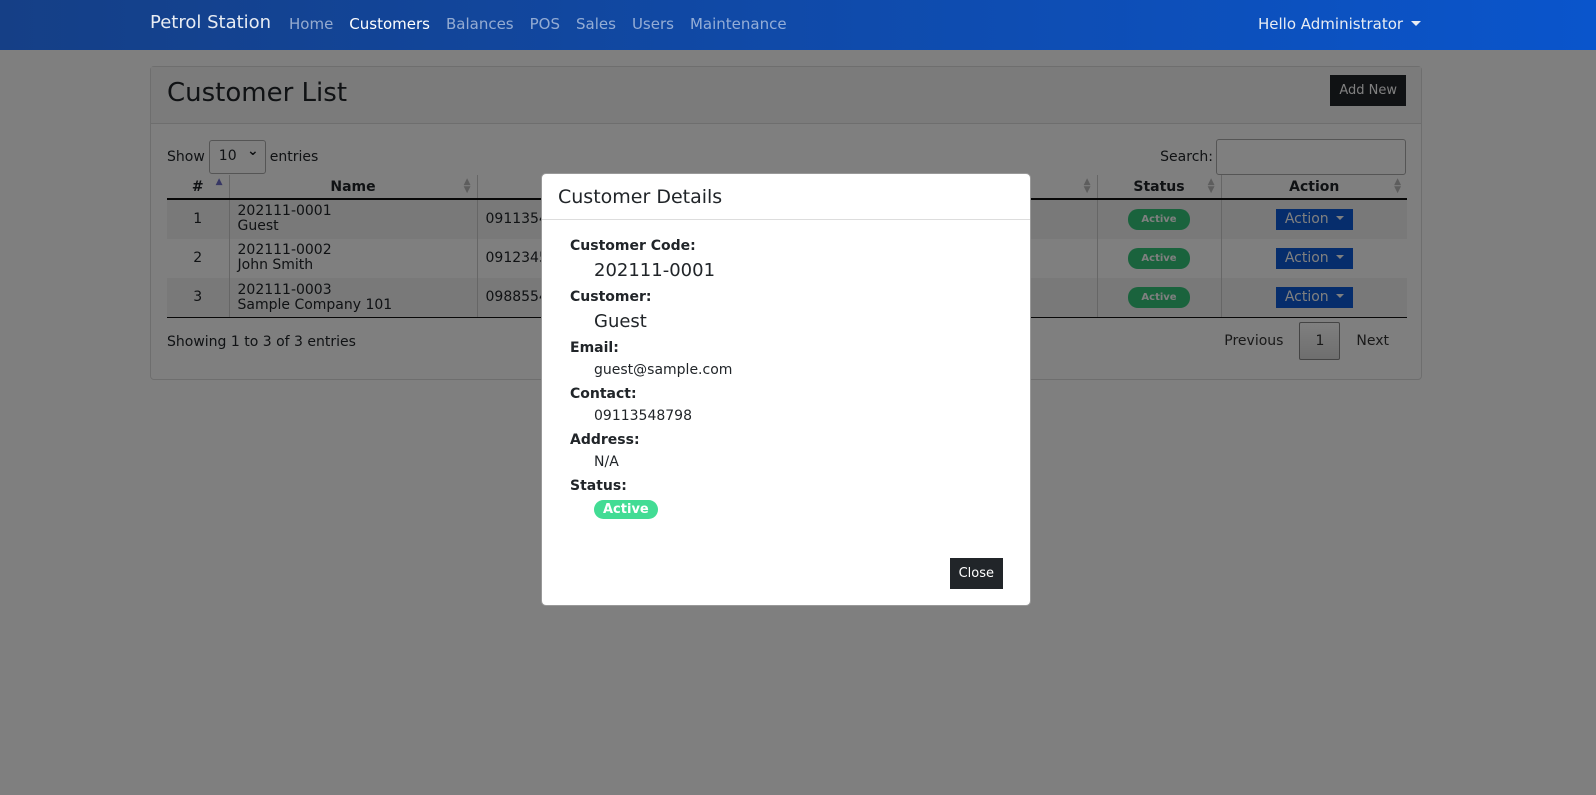 The image size is (1596, 795). I want to click on nav-home: Home, so click(311, 24).